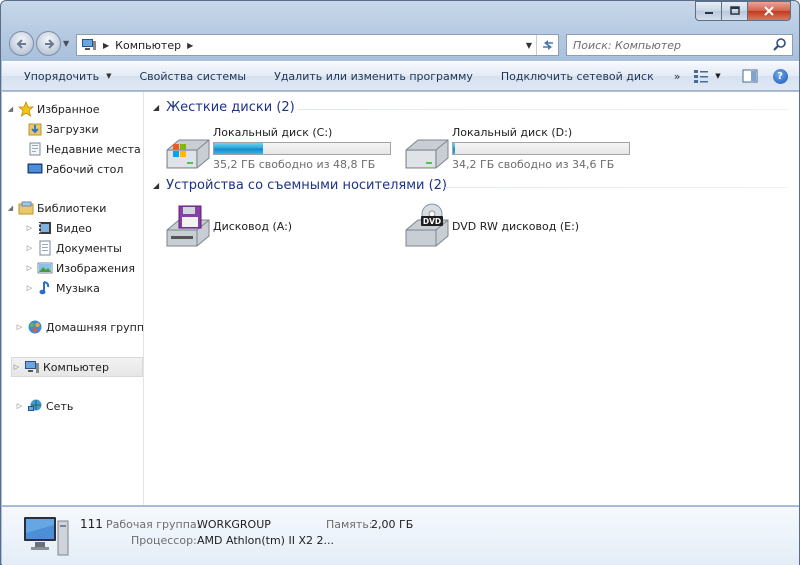 This screenshot has width=800, height=565. I want to click on search-input, so click(673, 45).